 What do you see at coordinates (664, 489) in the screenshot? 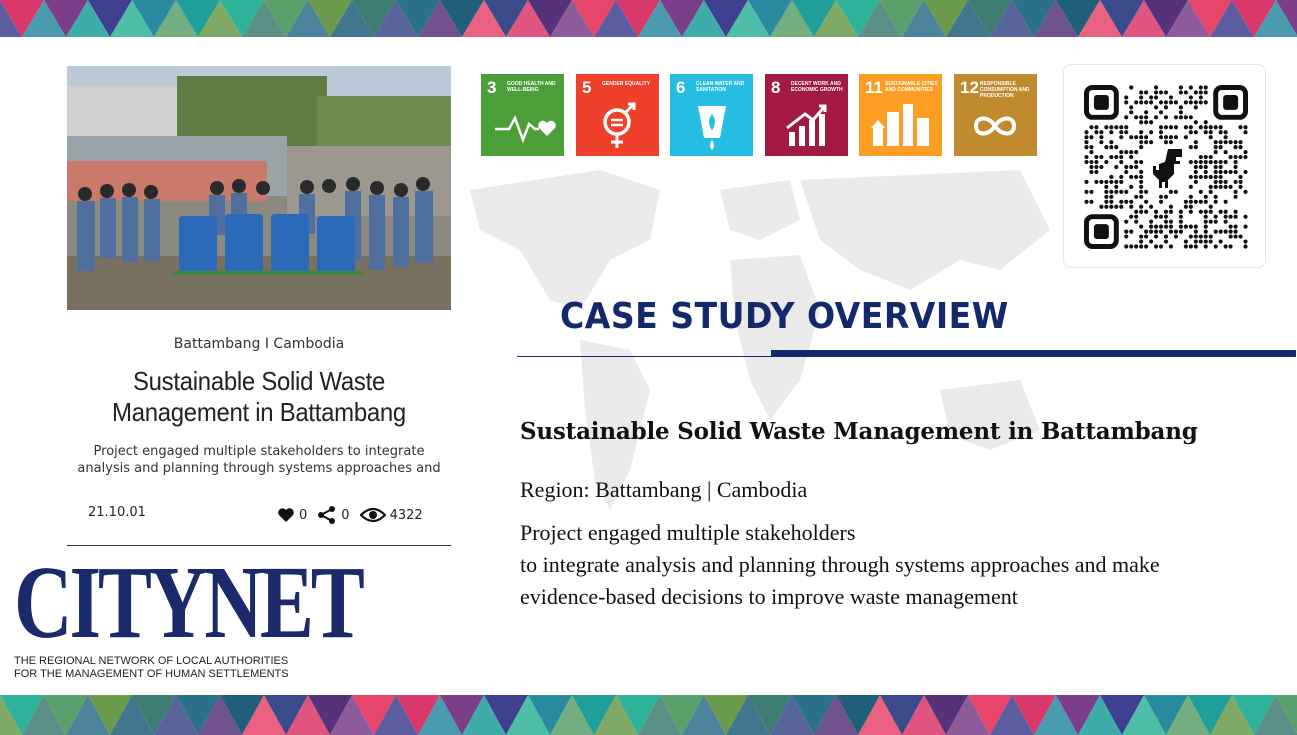
I see `overview-region: Region: Battambang | Cambodia` at bounding box center [664, 489].